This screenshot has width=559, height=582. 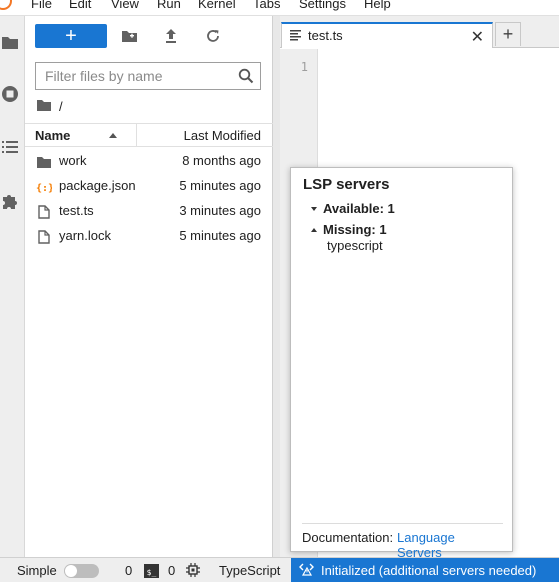 I want to click on available-servers-toggle: Available: 1, so click(x=353, y=208).